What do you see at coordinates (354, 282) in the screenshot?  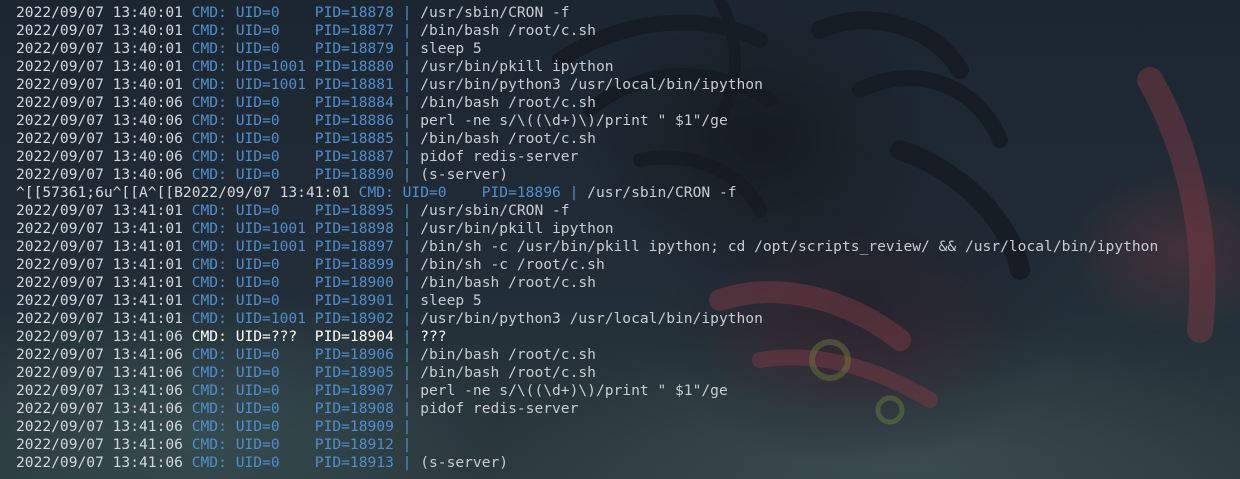 I see `pid-field: PID=18900` at bounding box center [354, 282].